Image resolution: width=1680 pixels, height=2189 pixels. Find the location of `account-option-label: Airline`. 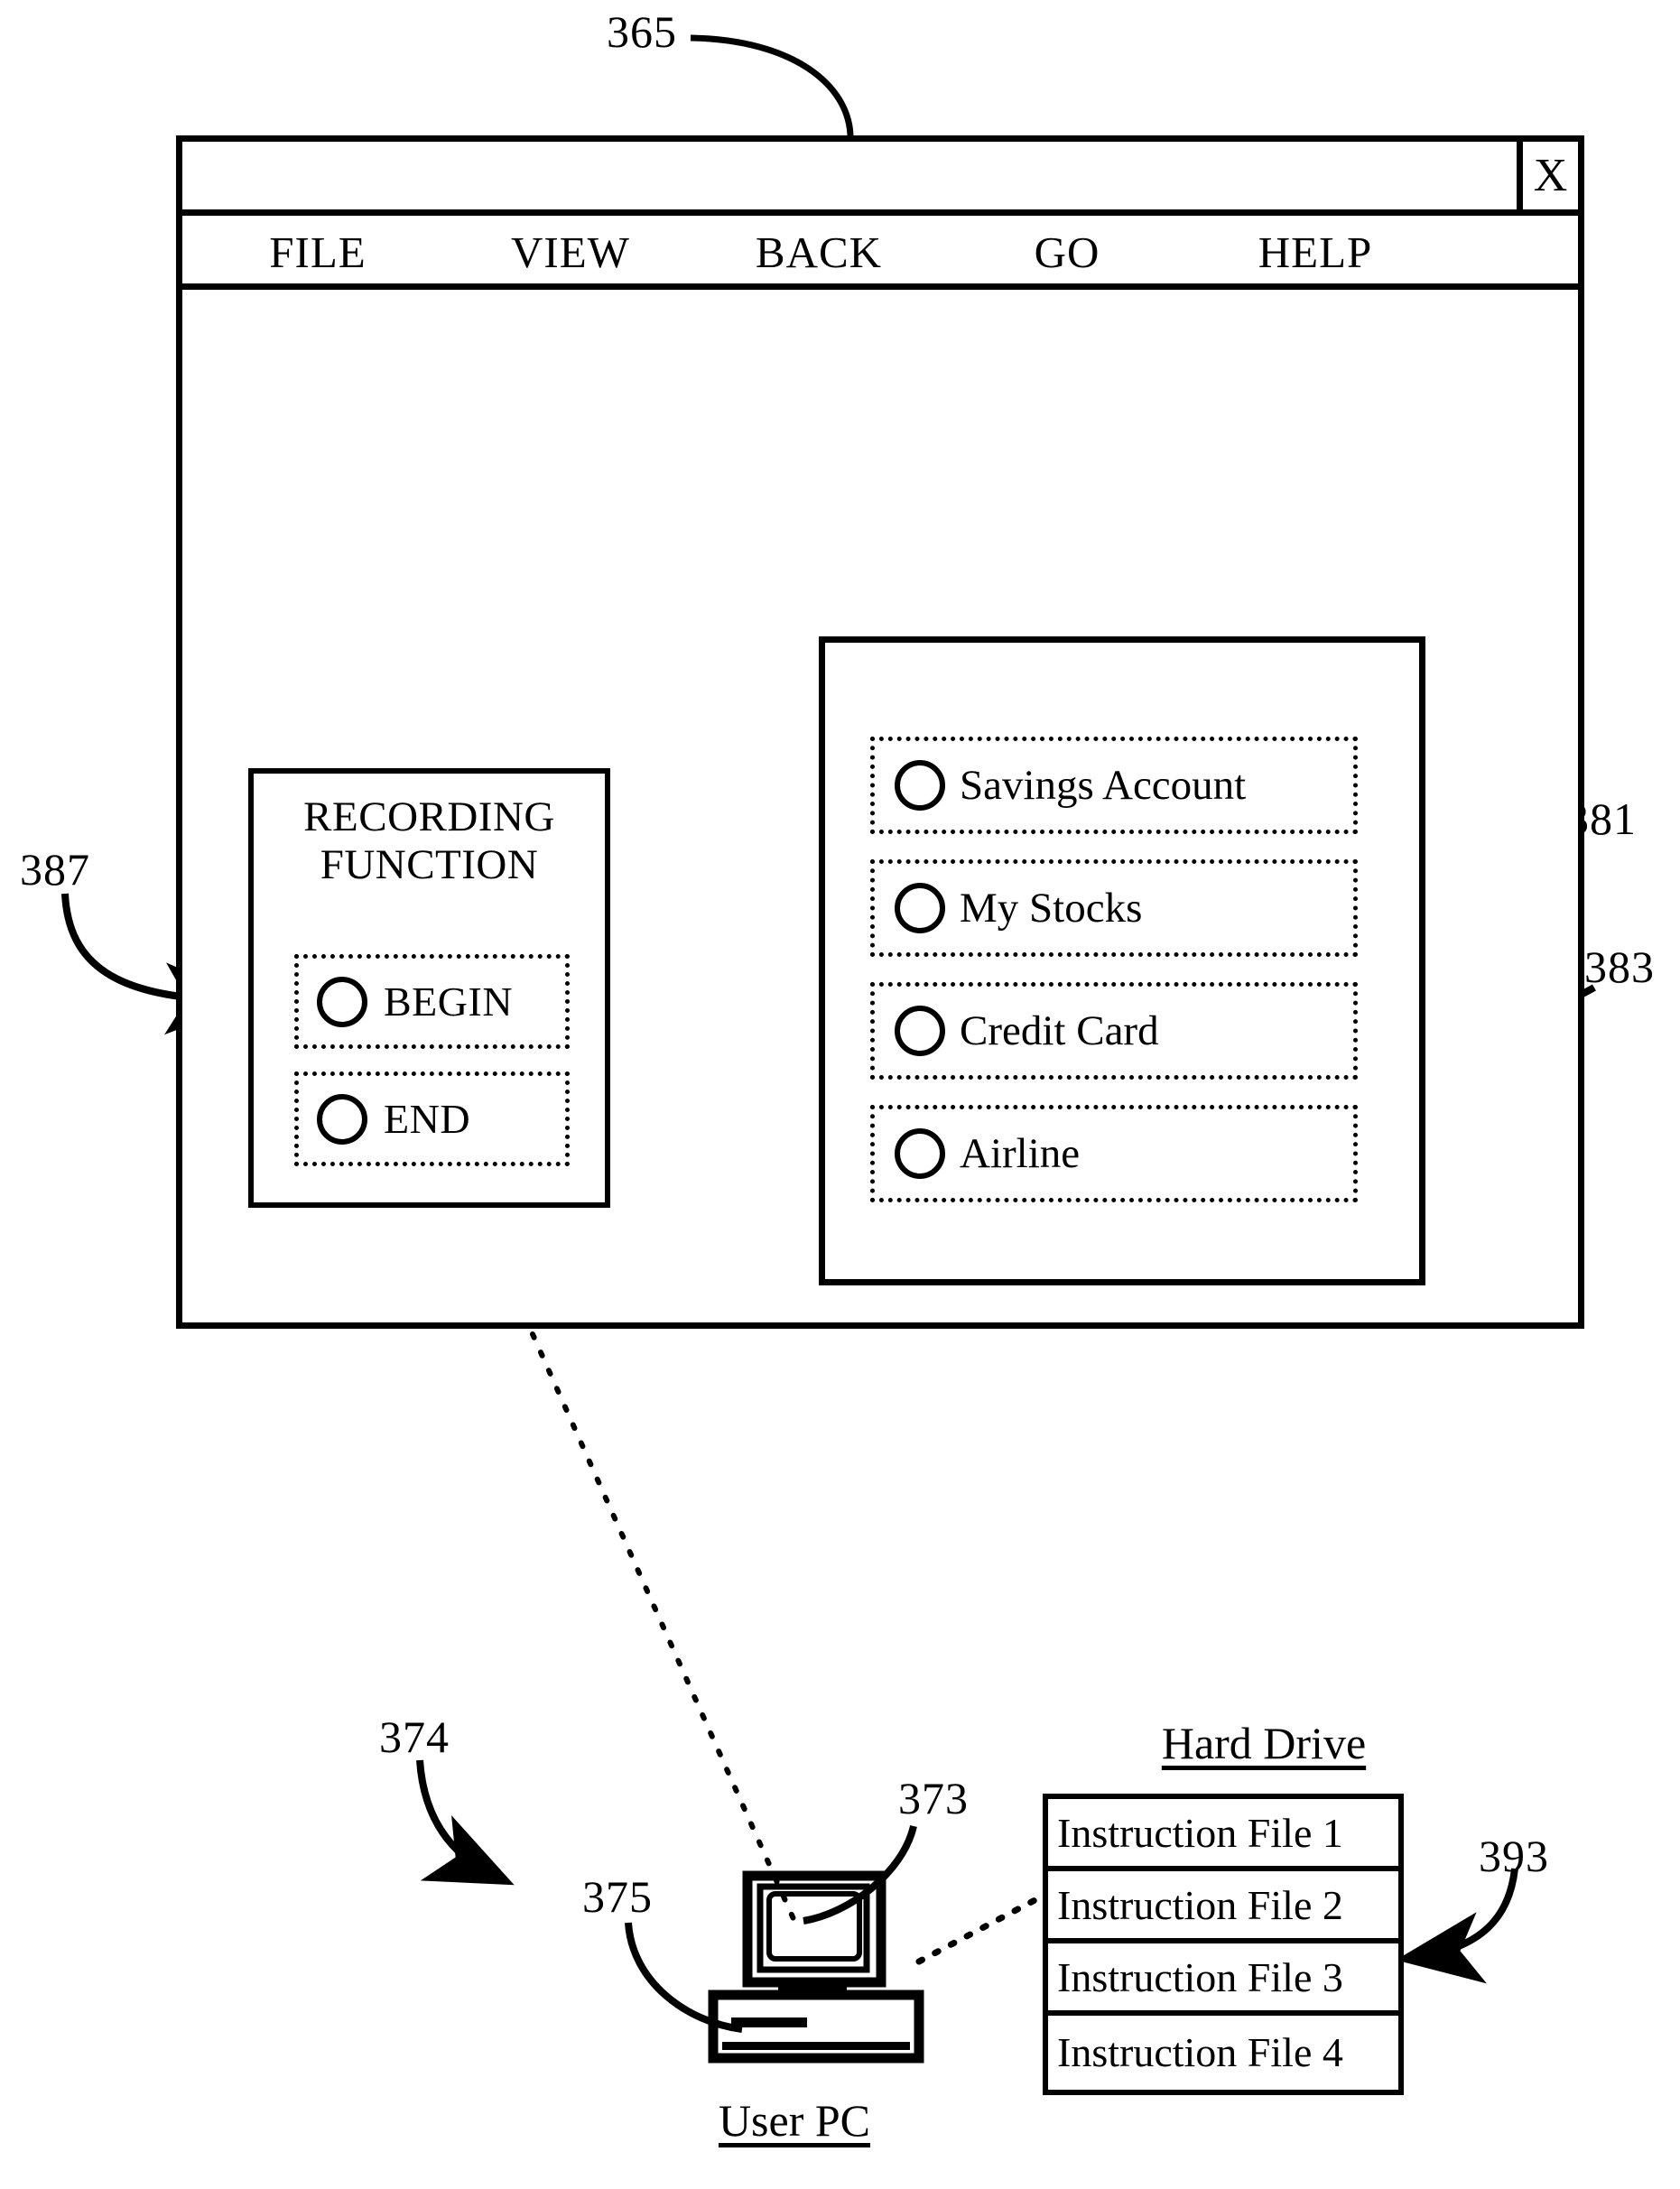

account-option-label: Airline is located at coordinates (1021, 1153).